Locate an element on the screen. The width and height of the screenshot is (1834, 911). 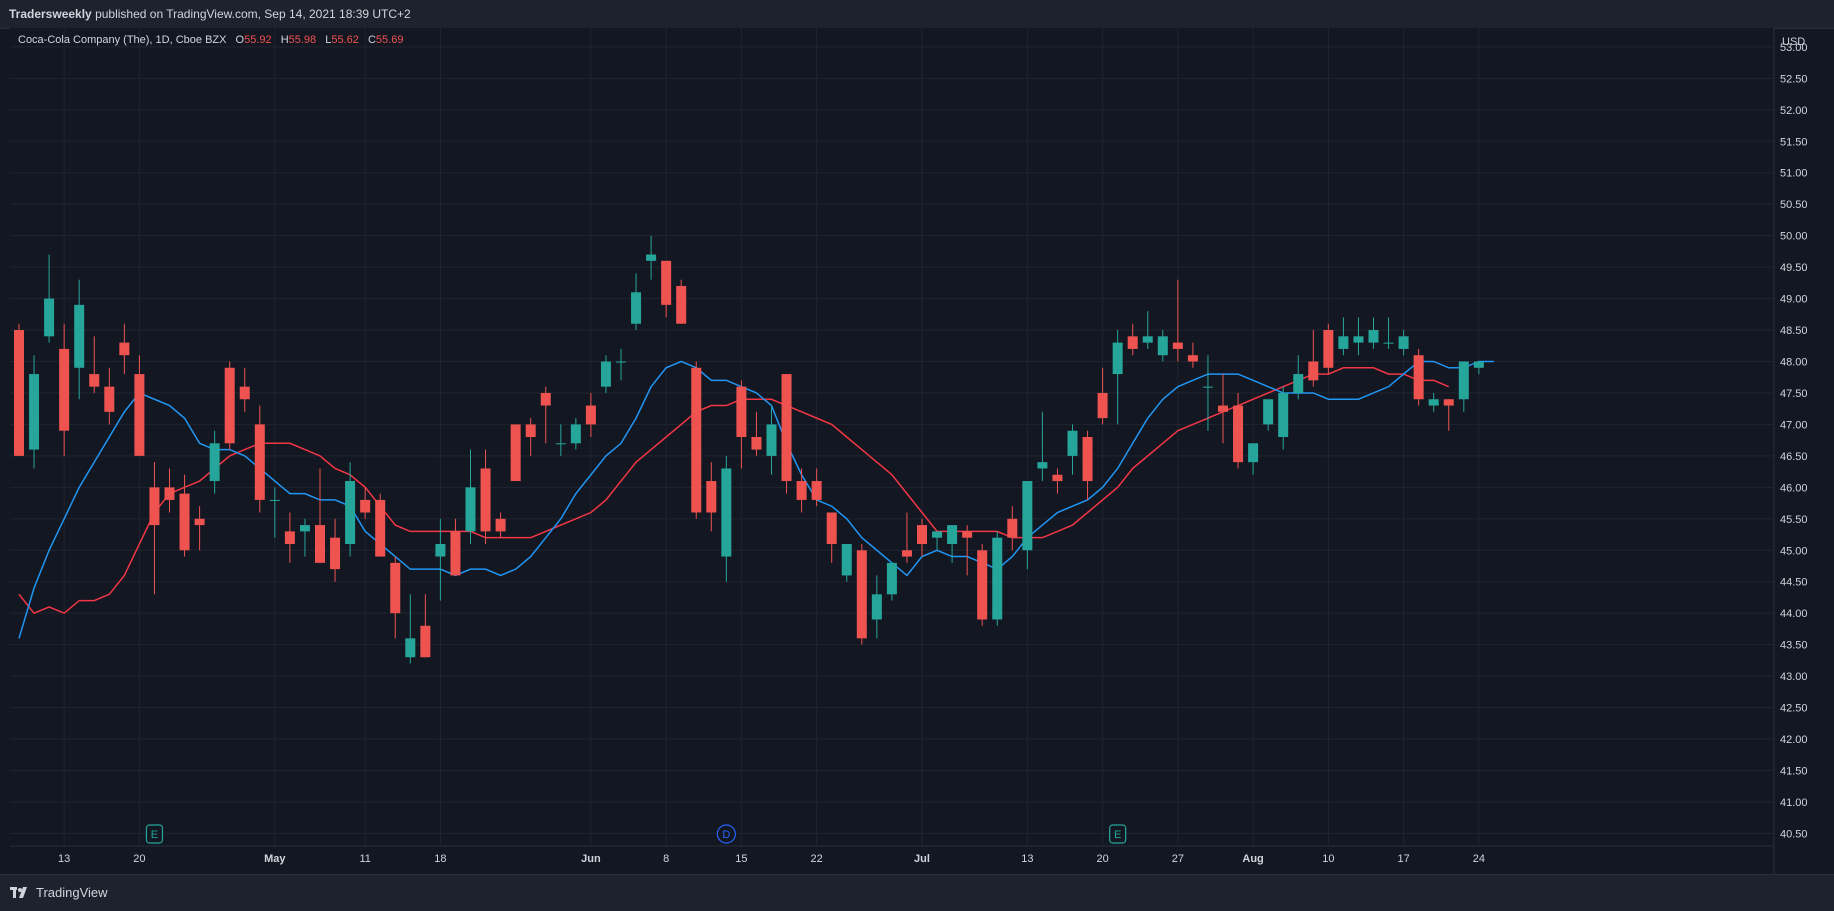
x-tick-label: Aug is located at coordinates (1252, 859).